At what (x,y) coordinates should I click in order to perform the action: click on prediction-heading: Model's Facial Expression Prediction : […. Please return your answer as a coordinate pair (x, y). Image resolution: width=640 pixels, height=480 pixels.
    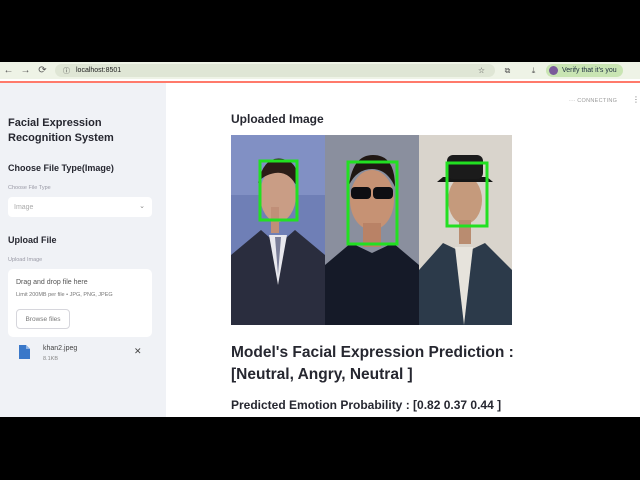
    Looking at the image, I should click on (372, 363).